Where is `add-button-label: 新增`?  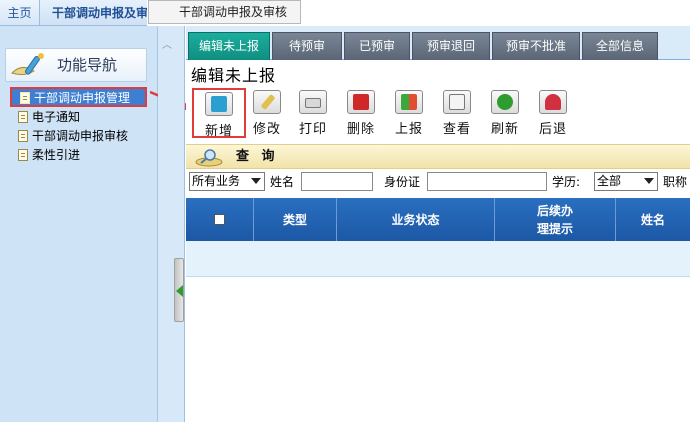 add-button-label: 新增 is located at coordinates (218, 131).